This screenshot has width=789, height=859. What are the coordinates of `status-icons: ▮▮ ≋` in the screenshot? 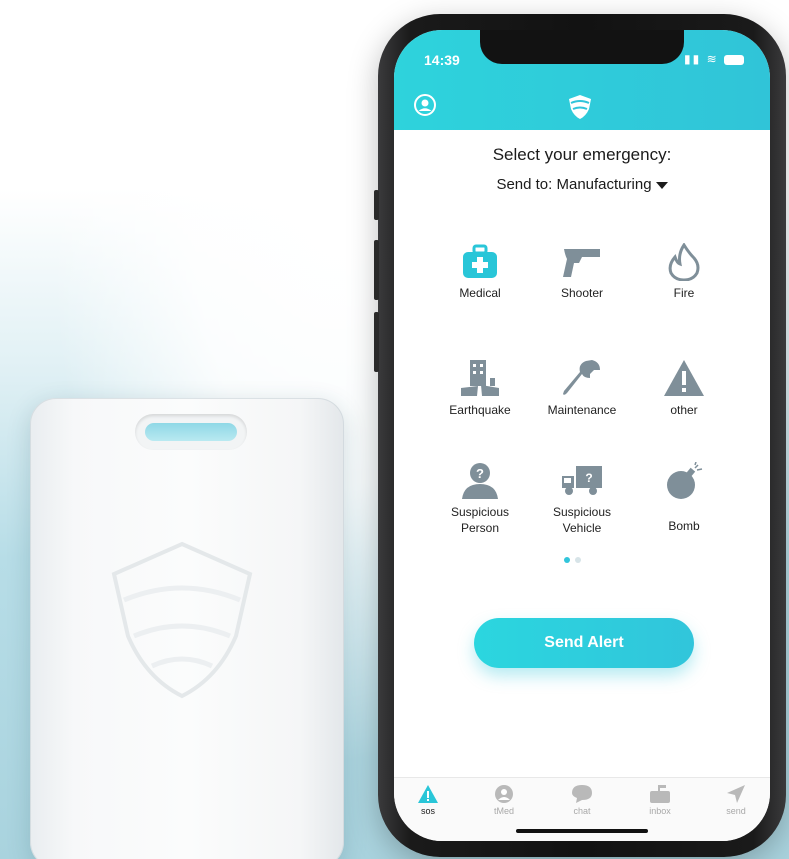 It's located at (714, 59).